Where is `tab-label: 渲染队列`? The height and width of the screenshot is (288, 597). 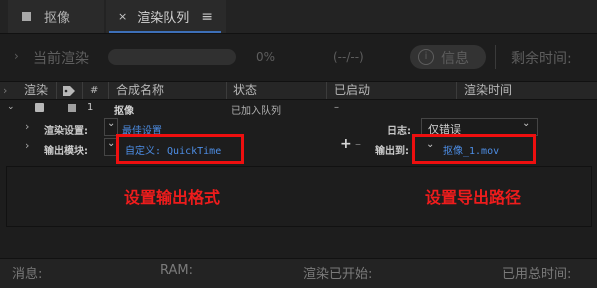 tab-label: 渲染队列 is located at coordinates (163, 18).